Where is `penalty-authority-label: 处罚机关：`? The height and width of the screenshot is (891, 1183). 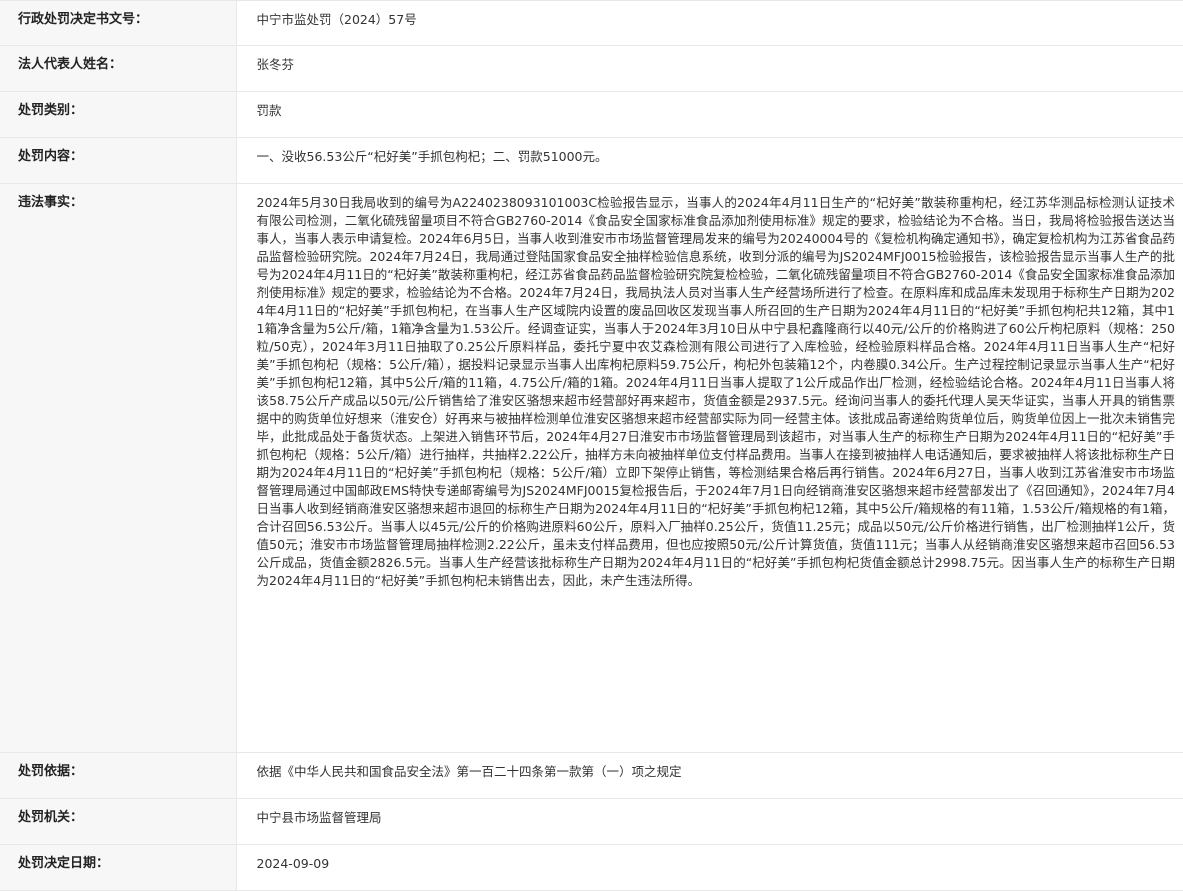
penalty-authority-label: 处罚机关： is located at coordinates (118, 821).